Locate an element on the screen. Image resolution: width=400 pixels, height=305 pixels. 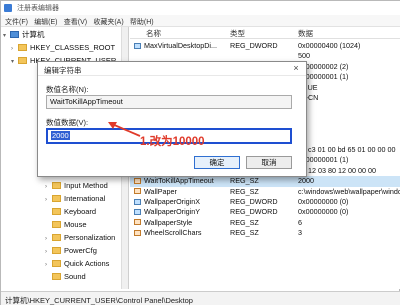
list-row: WallpaperOriginX REG_DWORD 0x00000000 (0) is located at coordinates (265, 202).